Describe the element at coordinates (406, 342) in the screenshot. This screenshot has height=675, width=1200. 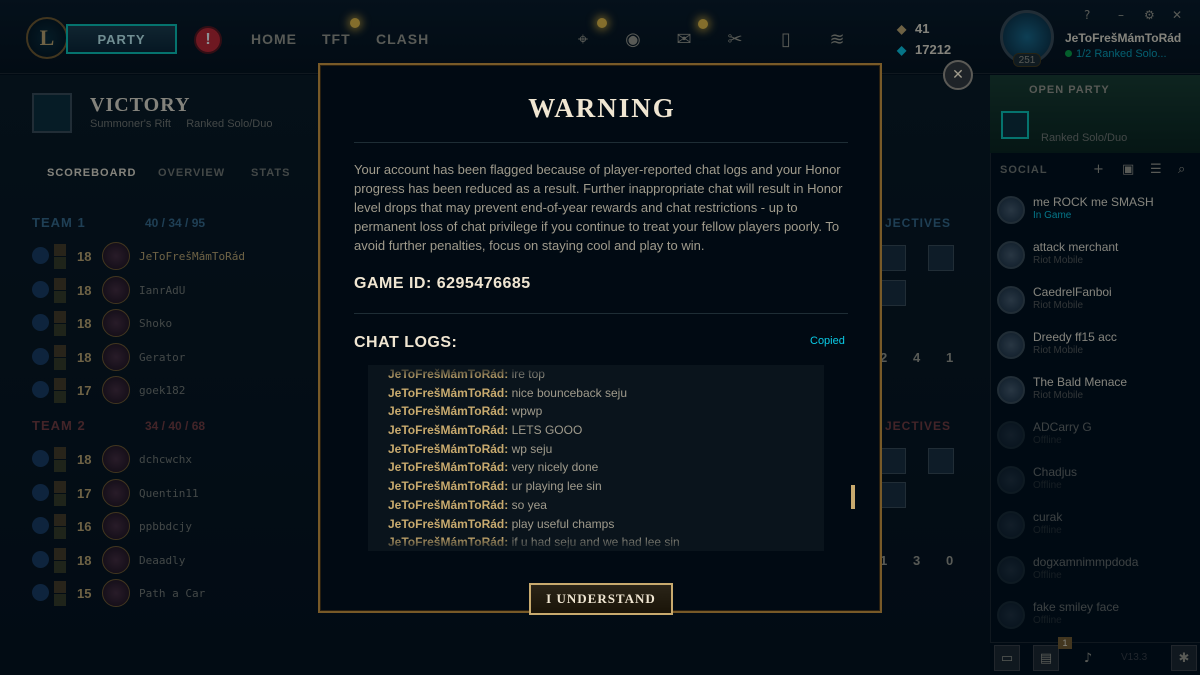
I see `chat-logs-heading: CHAT LOGS:` at that location.